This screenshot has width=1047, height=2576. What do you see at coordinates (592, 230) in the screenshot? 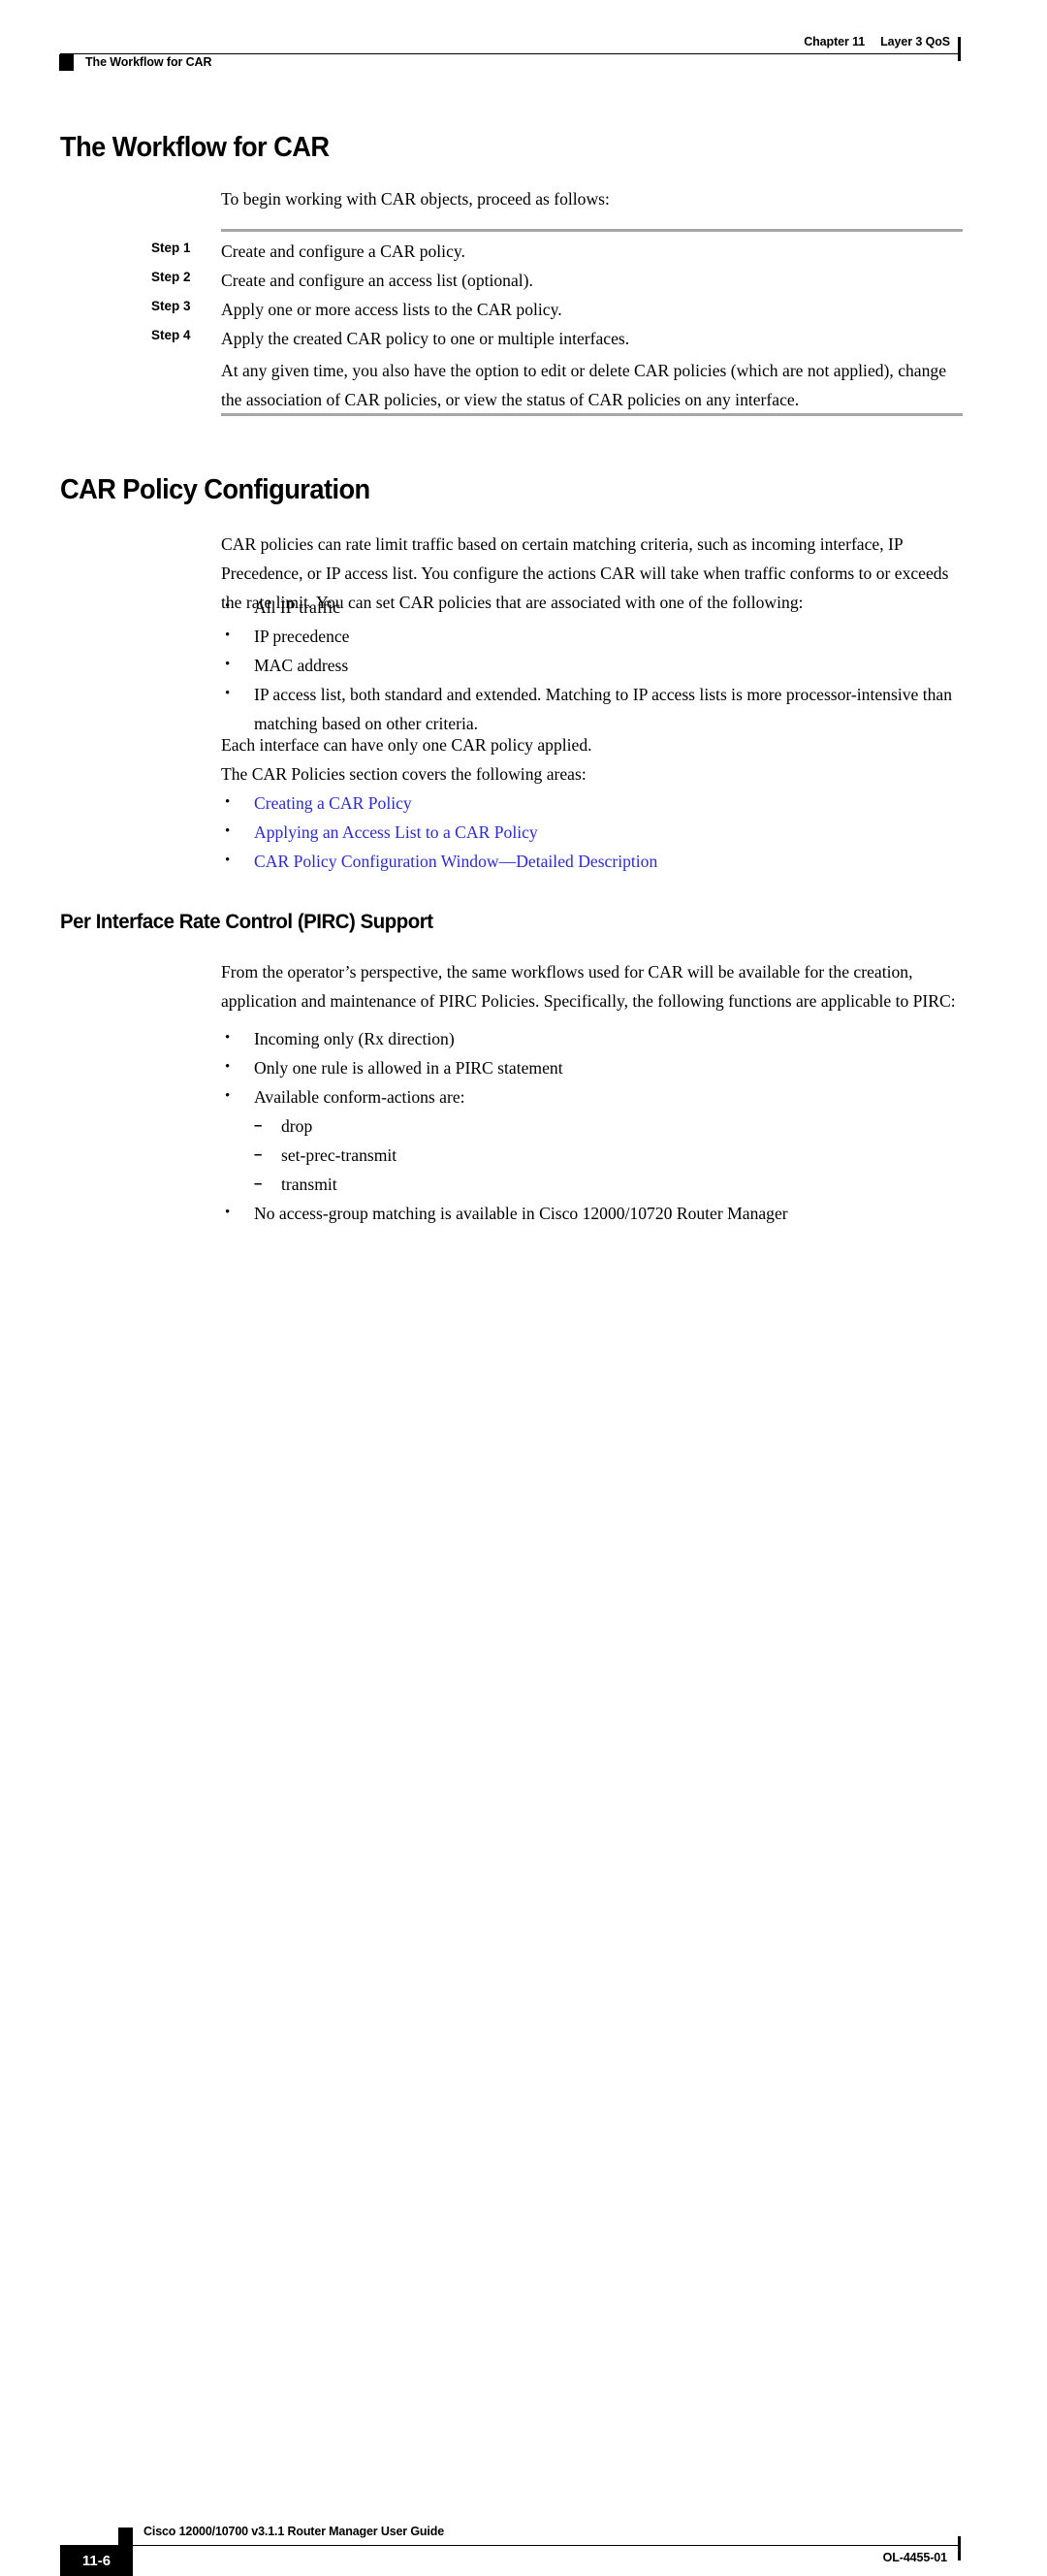
I see `step-block-top-rule` at bounding box center [592, 230].